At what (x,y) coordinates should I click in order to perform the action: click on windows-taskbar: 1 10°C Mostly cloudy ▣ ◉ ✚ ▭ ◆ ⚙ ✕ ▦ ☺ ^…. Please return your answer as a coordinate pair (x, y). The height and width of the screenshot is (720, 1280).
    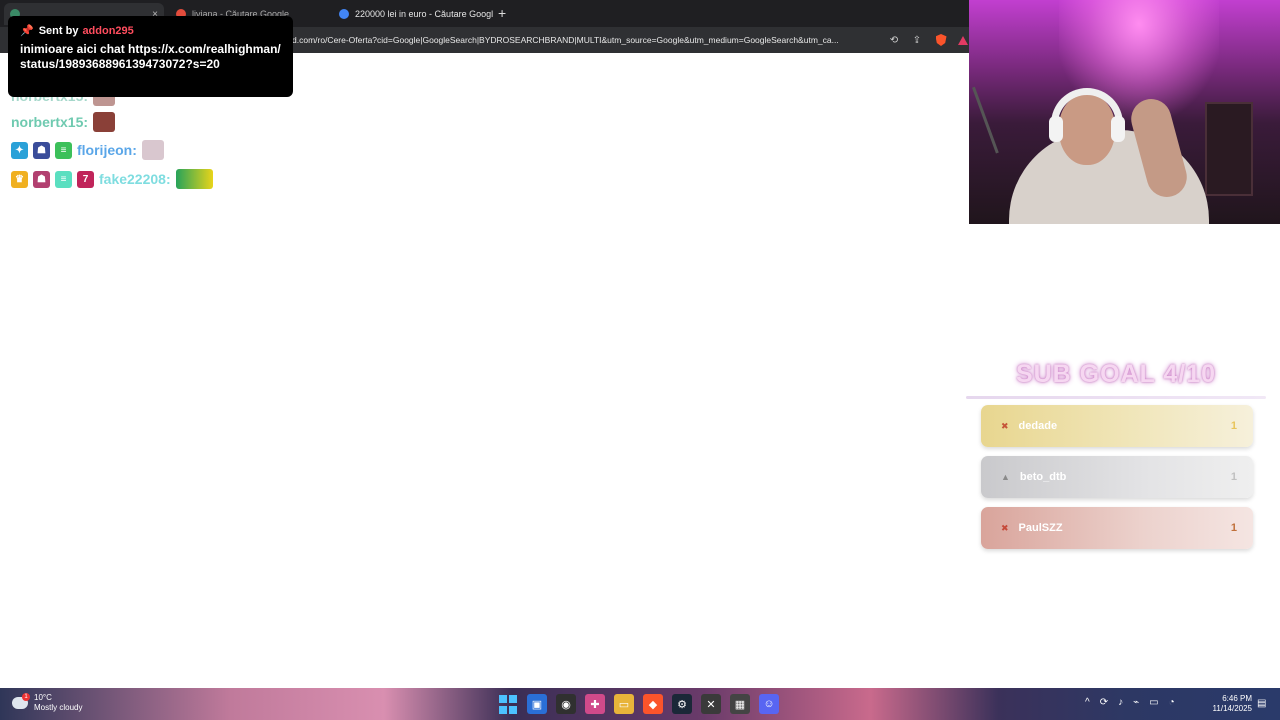
    Looking at the image, I should click on (640, 704).